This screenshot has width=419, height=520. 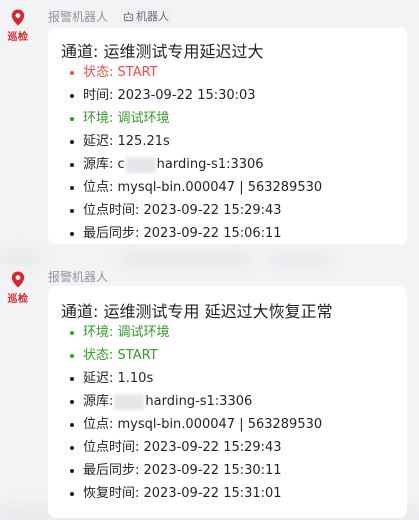 I want to click on sender-row: 报警机器人, so click(x=78, y=276).